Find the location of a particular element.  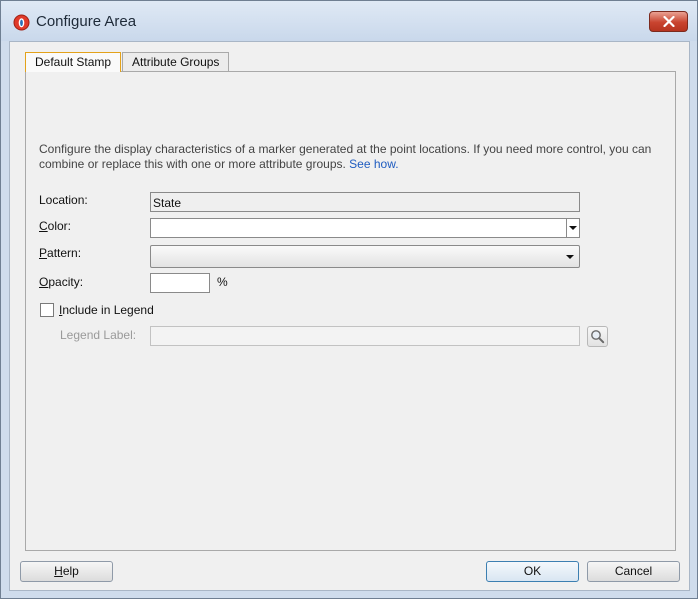

opacity-unit: % is located at coordinates (222, 282).